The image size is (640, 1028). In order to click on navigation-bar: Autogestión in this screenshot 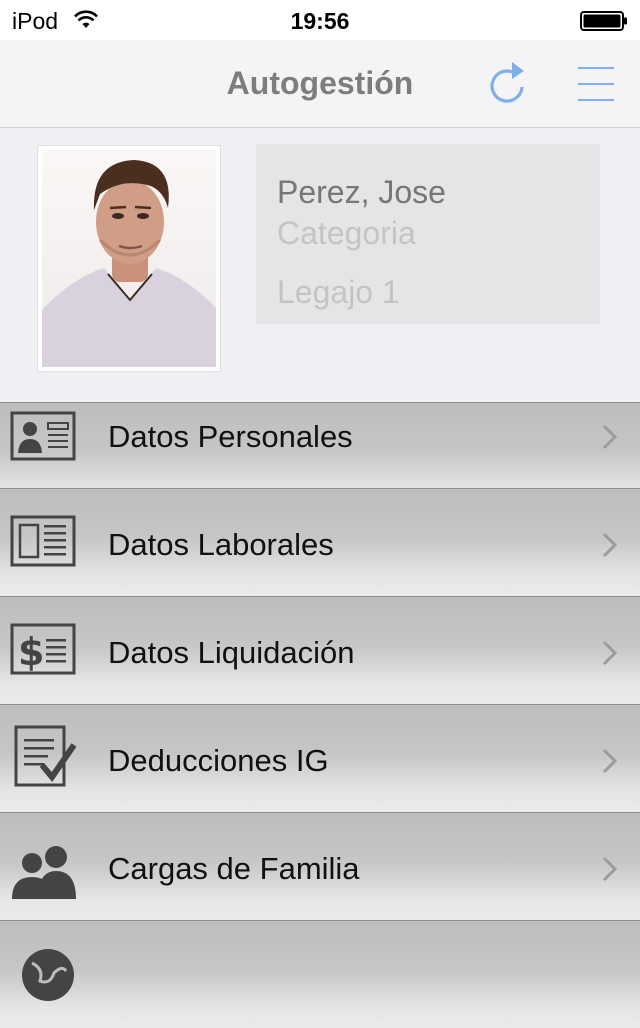, I will do `click(320, 84)`.